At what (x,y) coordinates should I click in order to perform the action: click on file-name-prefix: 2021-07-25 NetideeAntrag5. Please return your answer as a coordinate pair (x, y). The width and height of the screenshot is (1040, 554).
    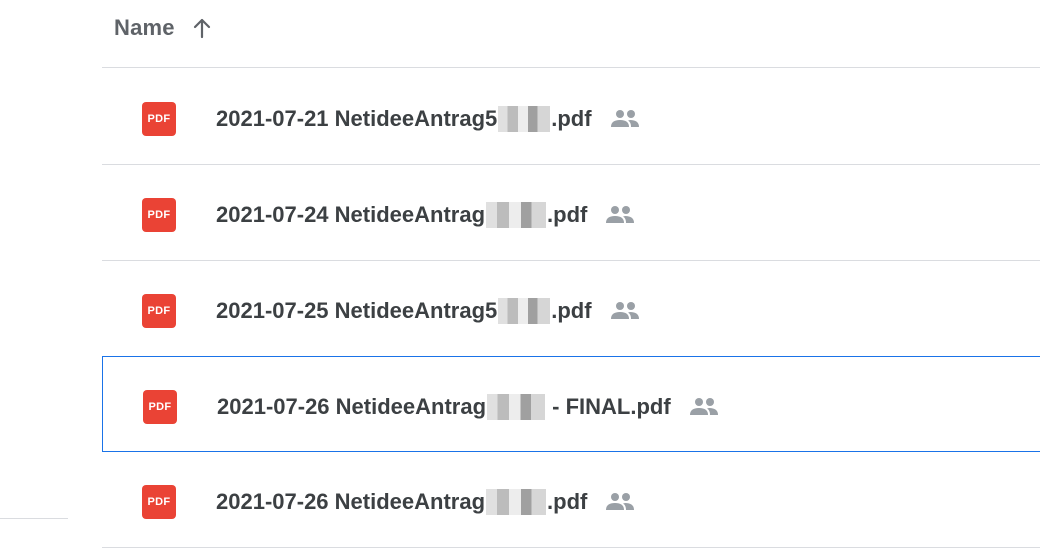
    Looking at the image, I should click on (357, 310).